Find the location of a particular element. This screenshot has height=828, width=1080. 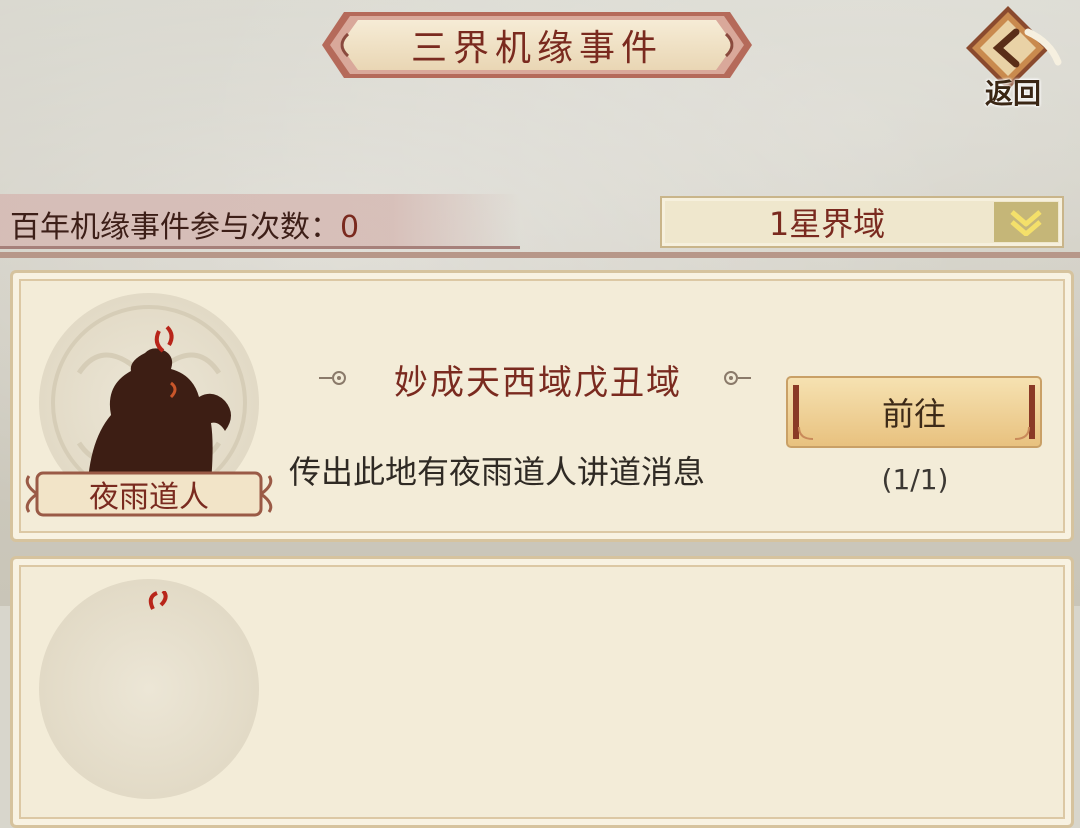

event-location: 妙成天西域戊丑域 is located at coordinates (538, 383).